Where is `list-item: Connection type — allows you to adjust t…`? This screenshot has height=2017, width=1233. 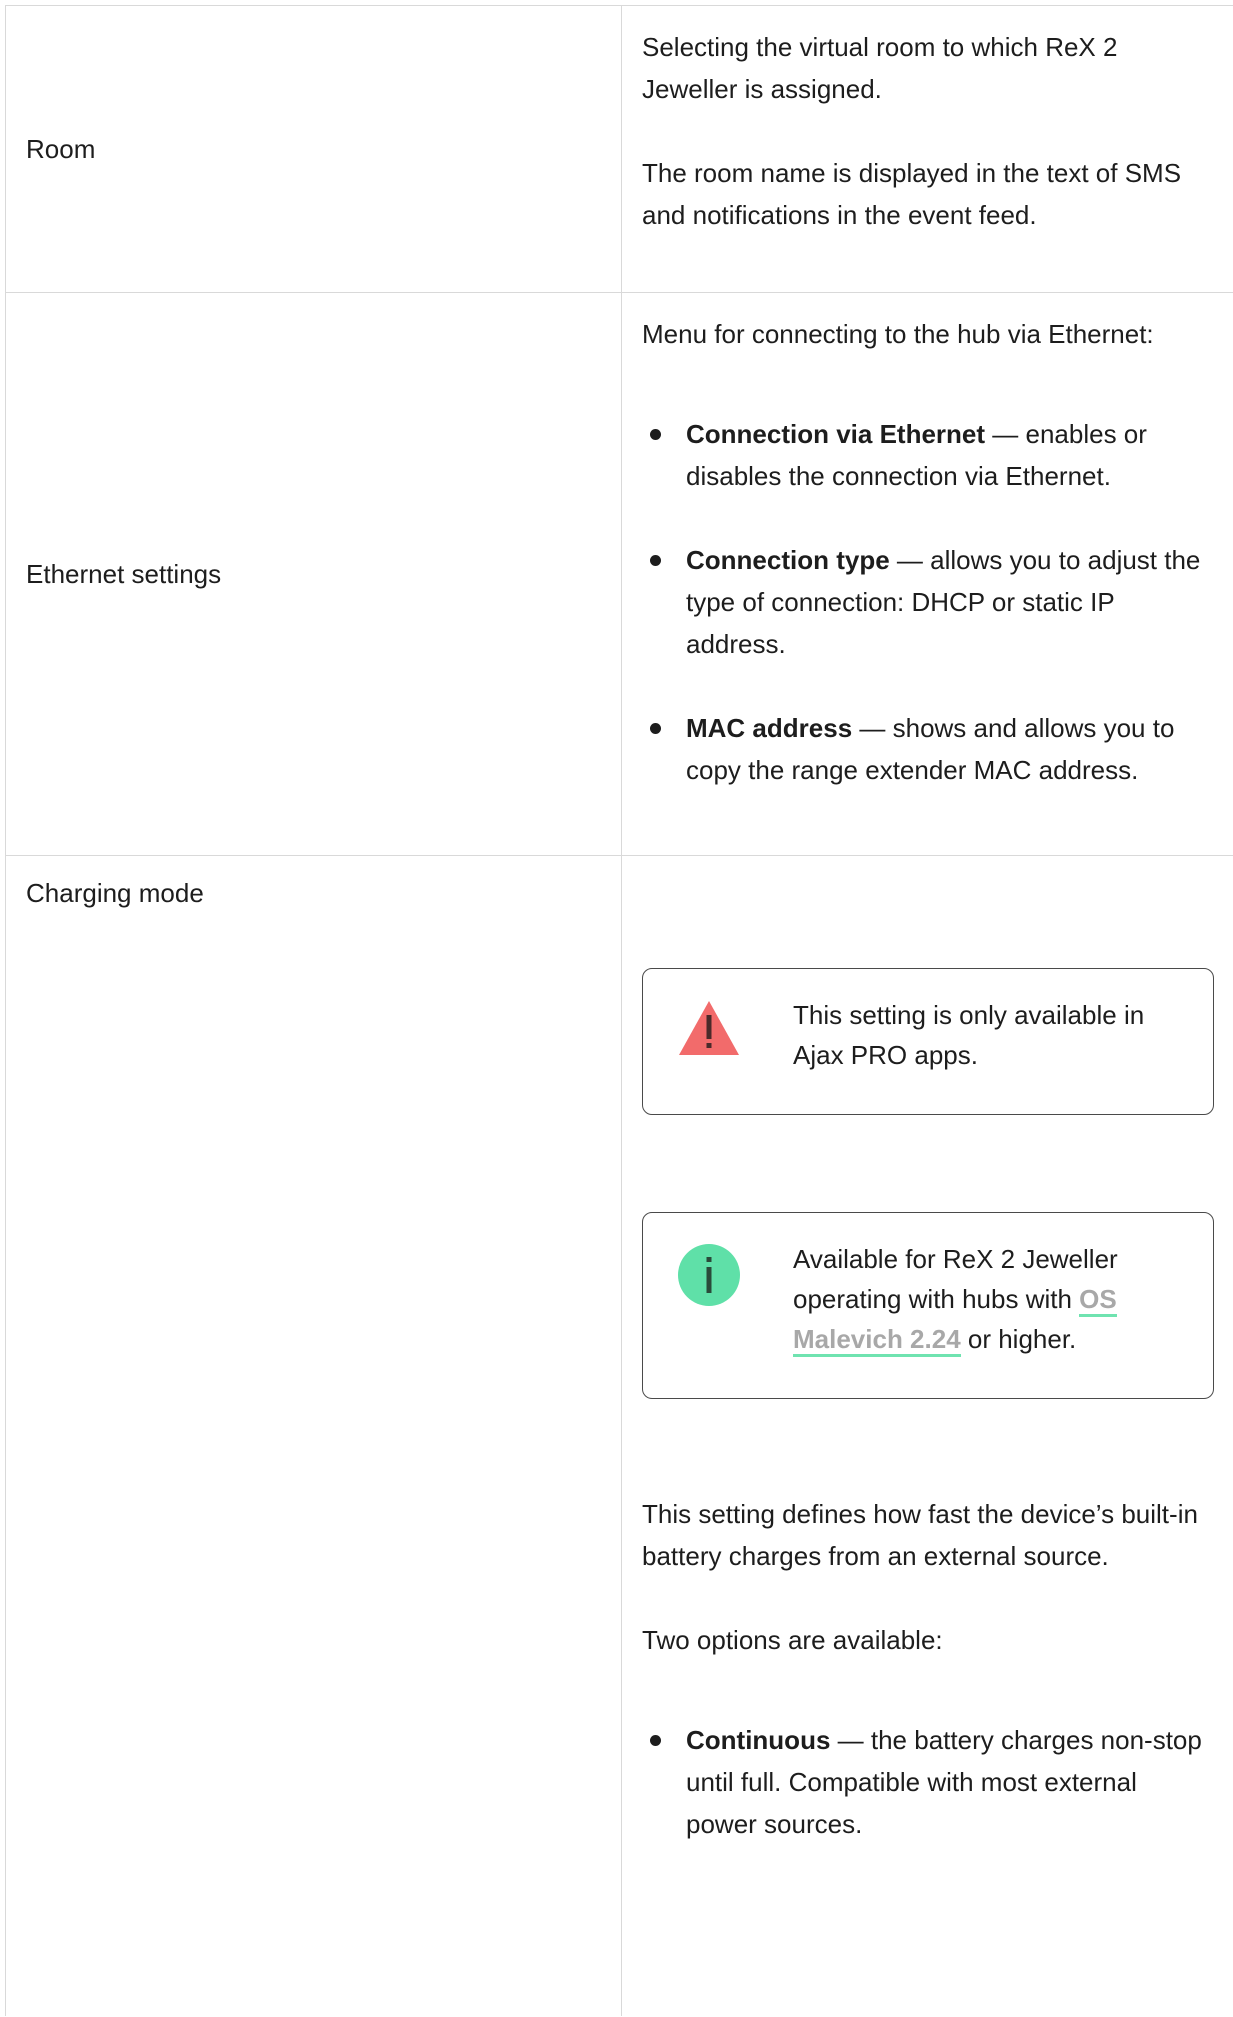 list-item: Connection type — allows you to adjust t… is located at coordinates (928, 602).